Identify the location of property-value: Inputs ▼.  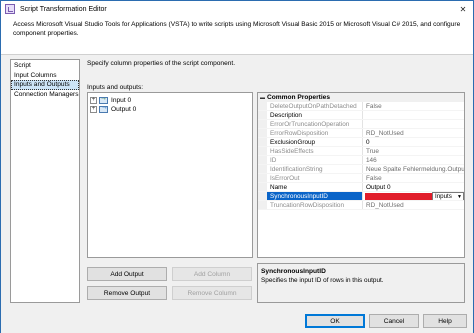
(413, 196).